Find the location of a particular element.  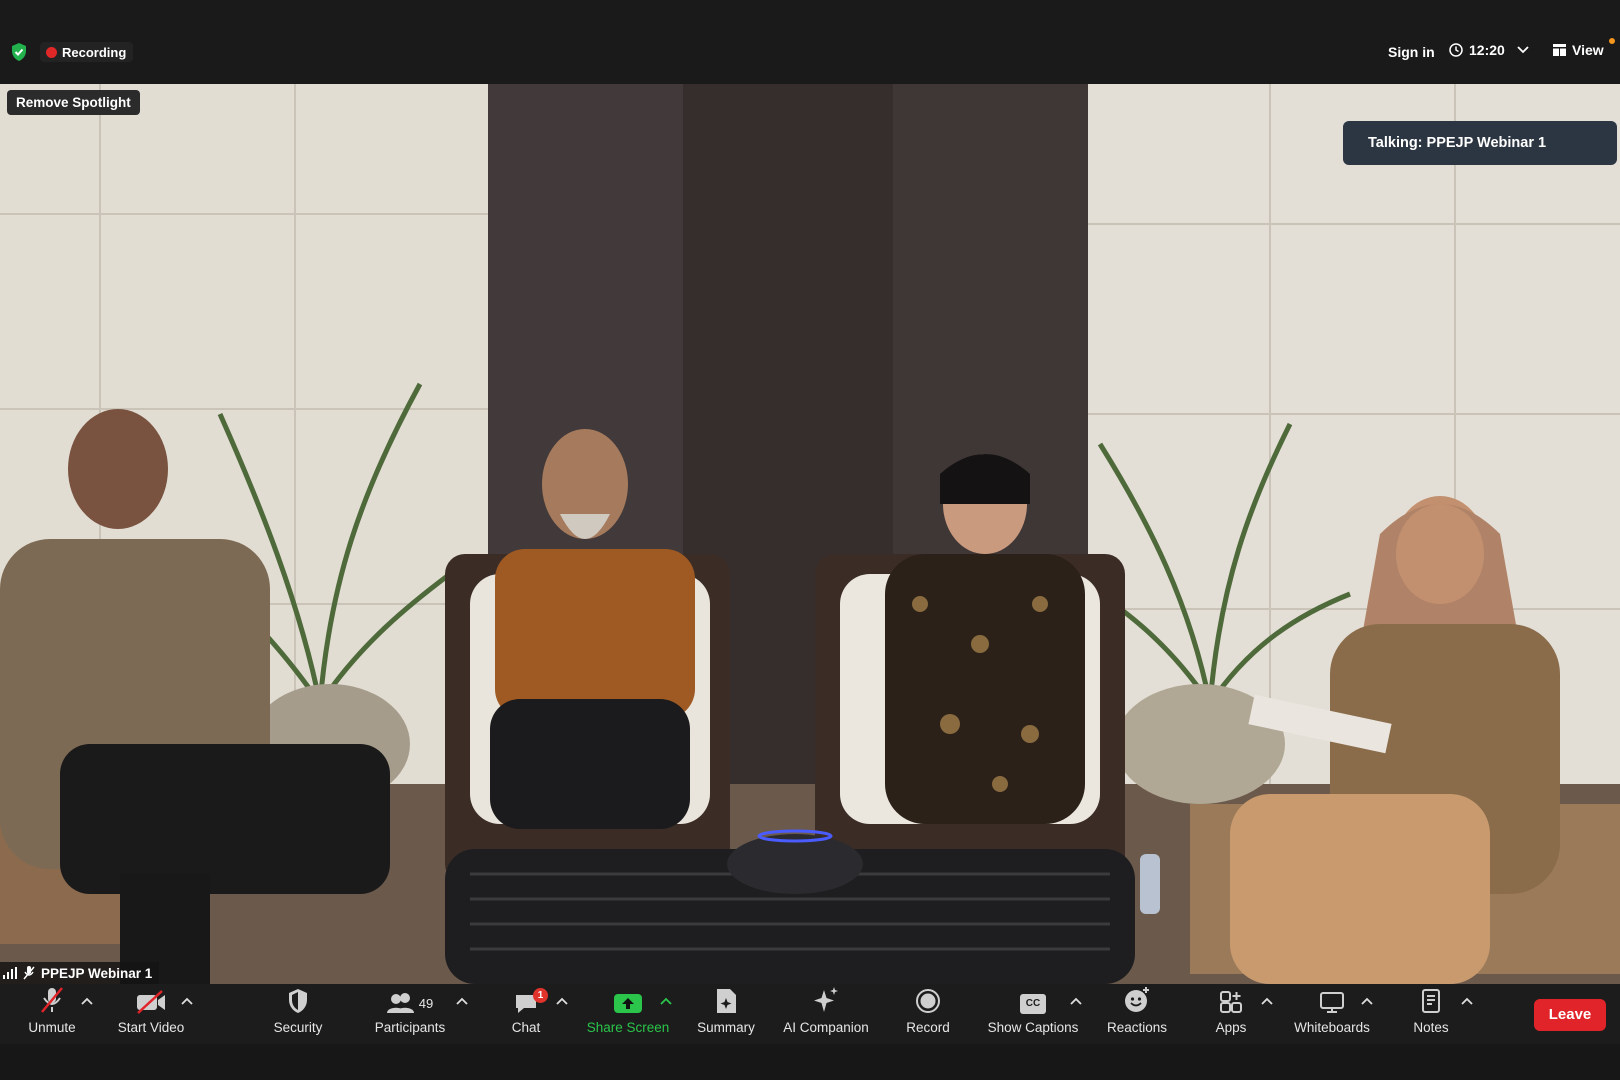

apps-icon is located at coordinates (1231, 1002).